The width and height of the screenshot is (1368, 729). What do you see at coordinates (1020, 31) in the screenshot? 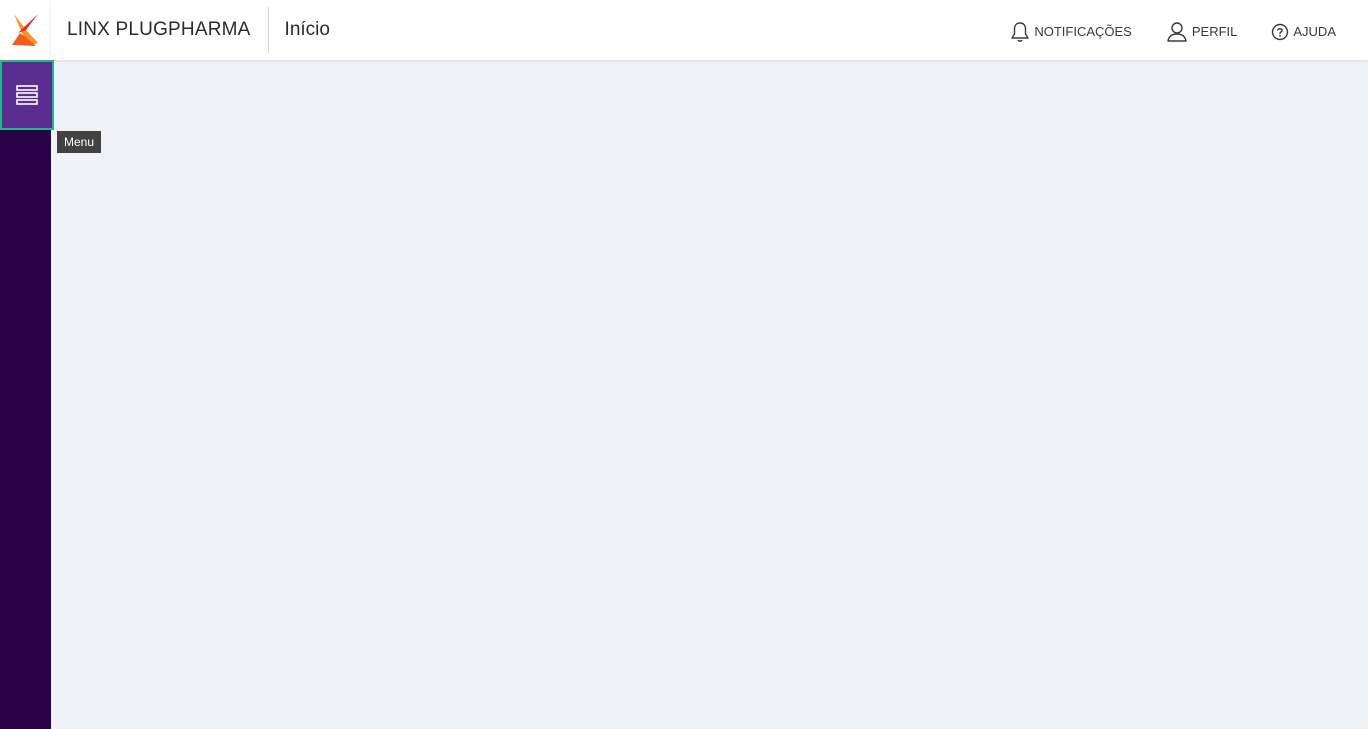
I see `bell-icon` at bounding box center [1020, 31].